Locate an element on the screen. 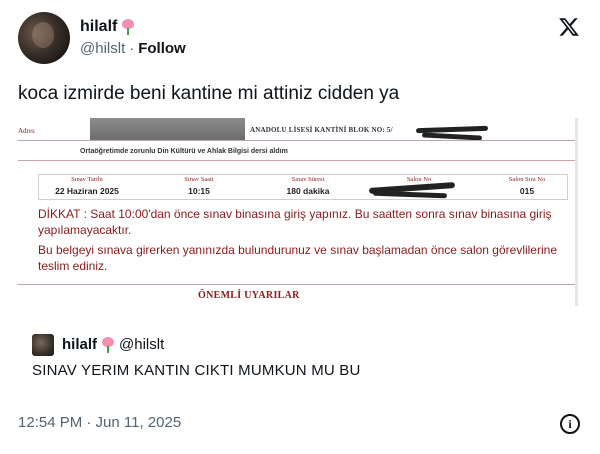 The height and width of the screenshot is (454, 600). author-handle-row: @hilslt · Follow is located at coordinates (133, 48).